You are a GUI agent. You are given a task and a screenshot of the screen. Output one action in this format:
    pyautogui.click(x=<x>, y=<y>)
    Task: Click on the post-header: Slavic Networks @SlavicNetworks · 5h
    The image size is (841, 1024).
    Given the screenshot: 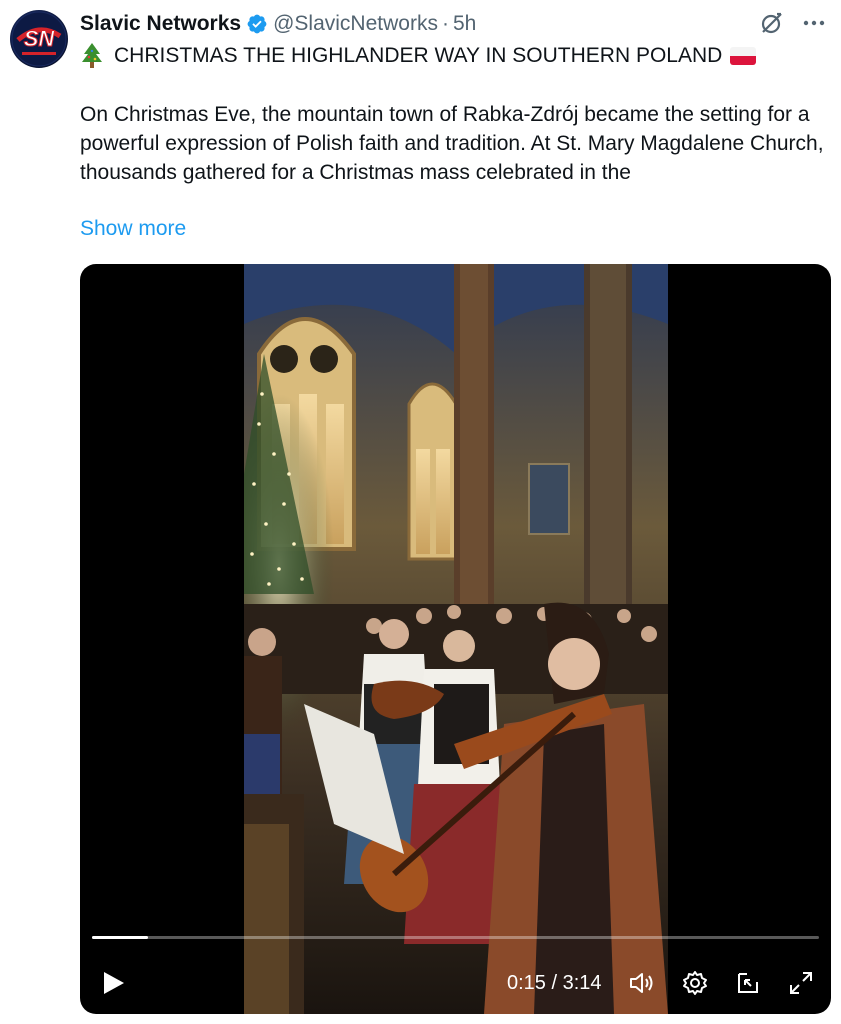 What is the action you would take?
    pyautogui.click(x=278, y=24)
    